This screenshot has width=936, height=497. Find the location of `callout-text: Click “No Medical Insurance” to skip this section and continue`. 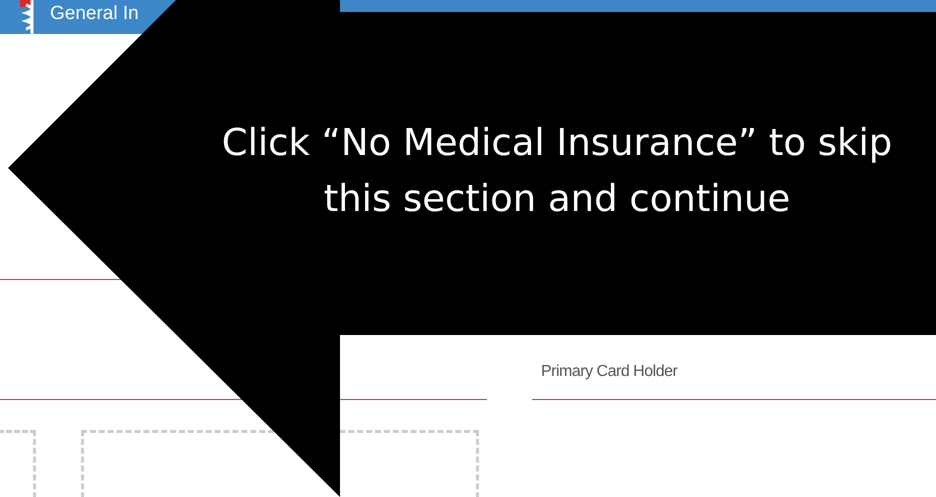

callout-text: Click “No Medical Insurance” to skip this section and continue is located at coordinates (557, 171).